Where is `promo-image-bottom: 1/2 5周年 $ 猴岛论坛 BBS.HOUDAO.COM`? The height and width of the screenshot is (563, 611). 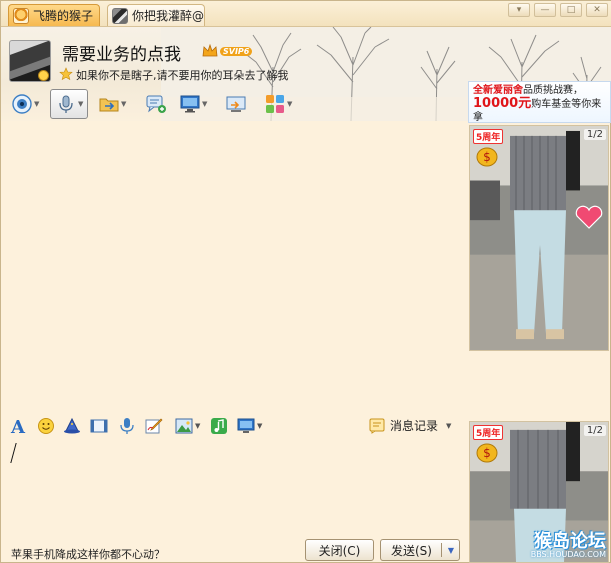 promo-image-bottom: 1/2 5周年 $ 猴岛论坛 BBS.HOUDAO.COM is located at coordinates (539, 492).